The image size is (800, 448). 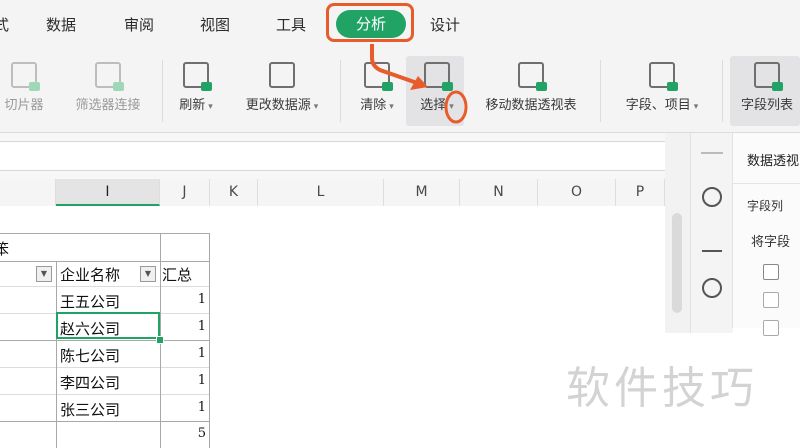 I want to click on filter-connection-label: 筛选器连接, so click(x=108, y=105).